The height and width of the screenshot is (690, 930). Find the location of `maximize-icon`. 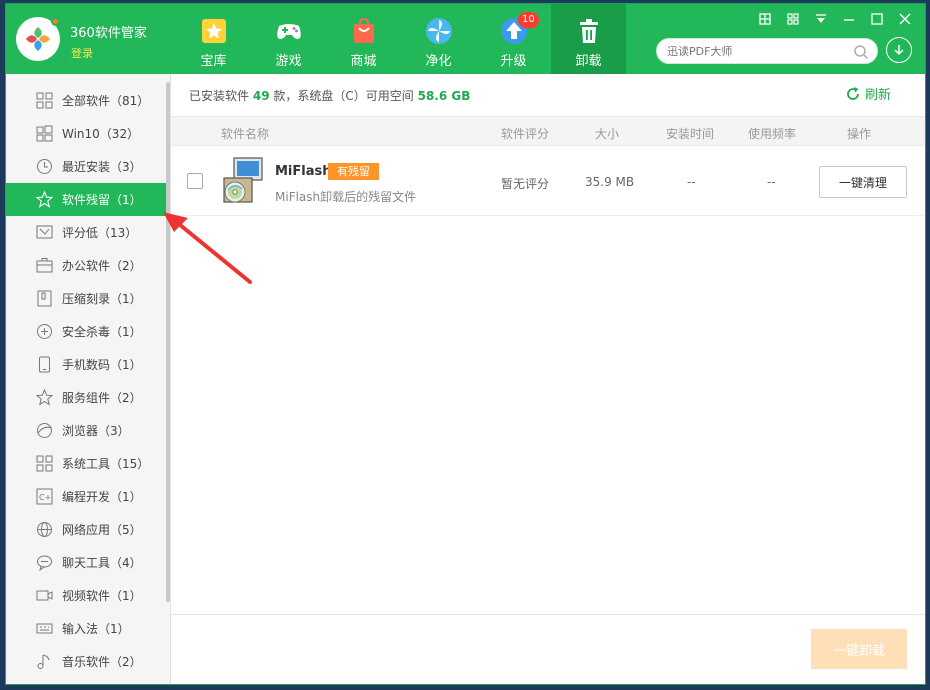

maximize-icon is located at coordinates (877, 19).